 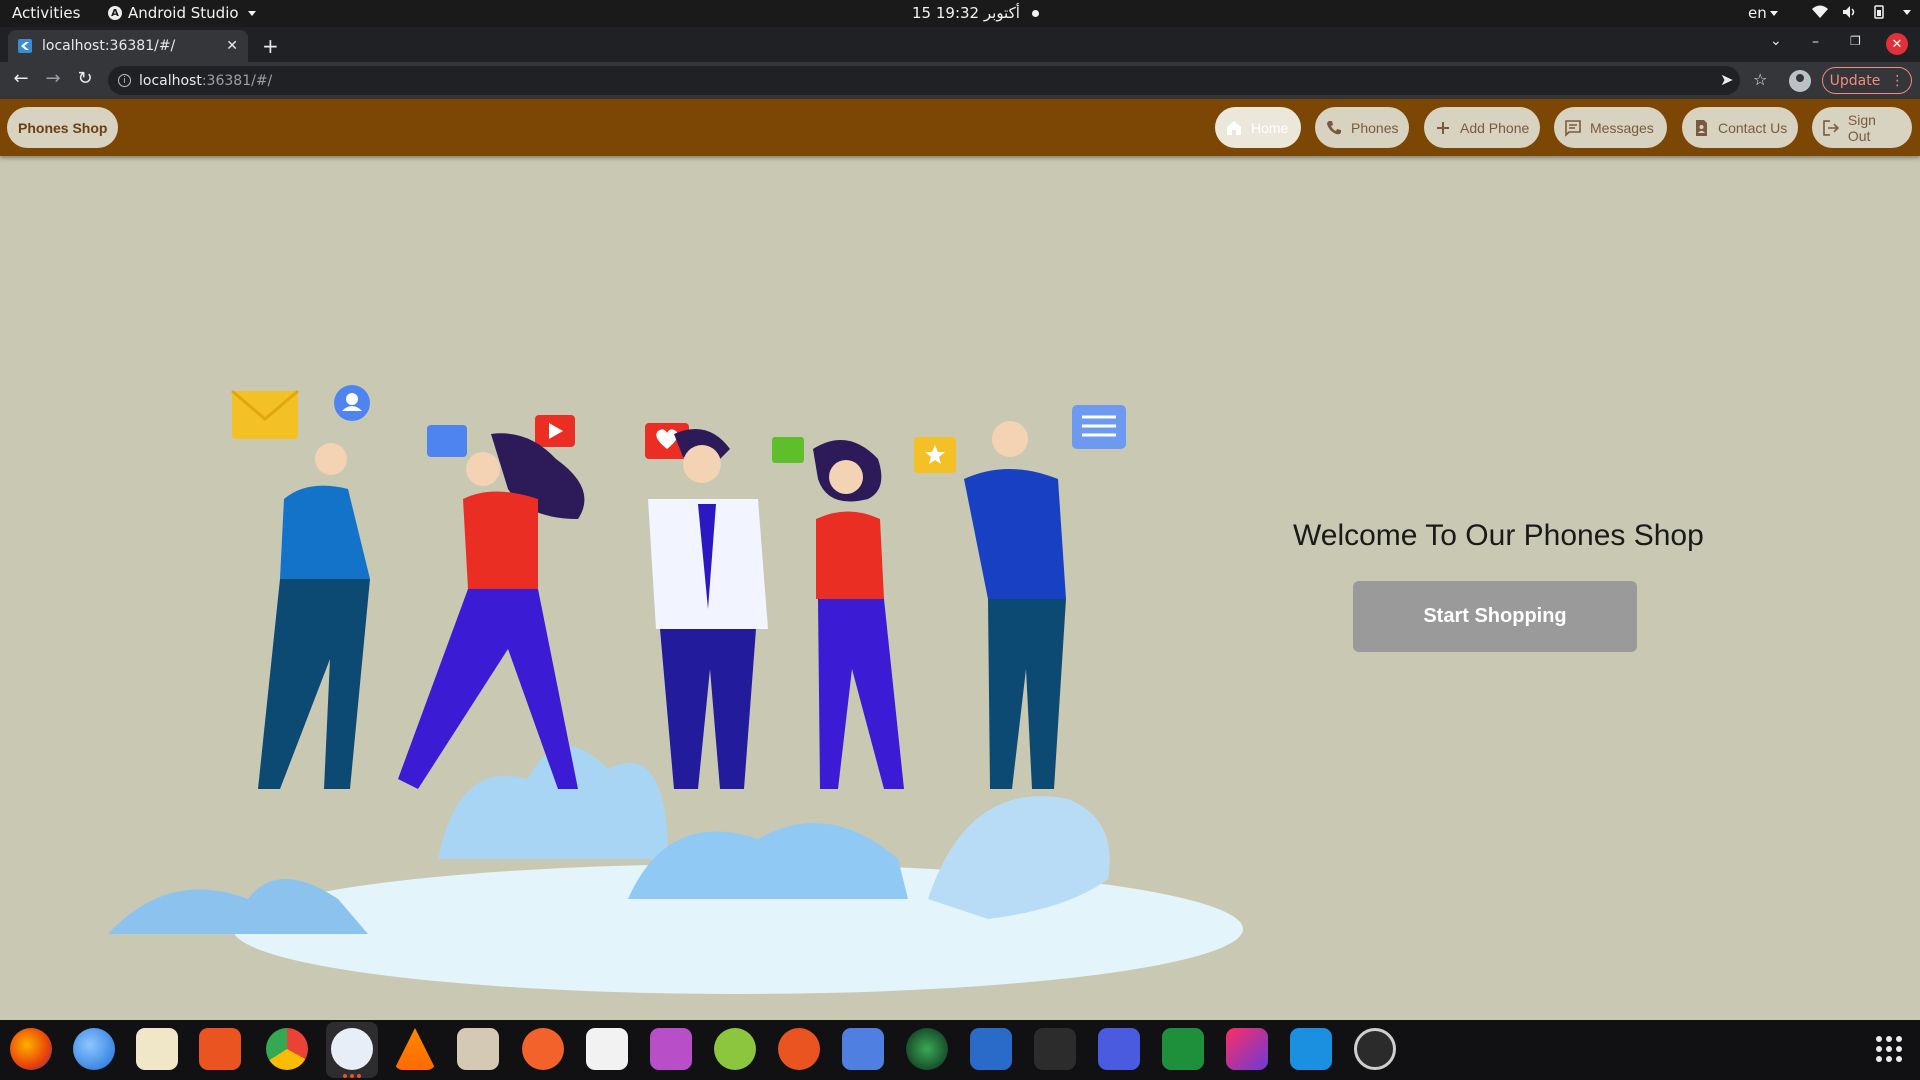 I want to click on nav-label: Home, so click(x=1270, y=127).